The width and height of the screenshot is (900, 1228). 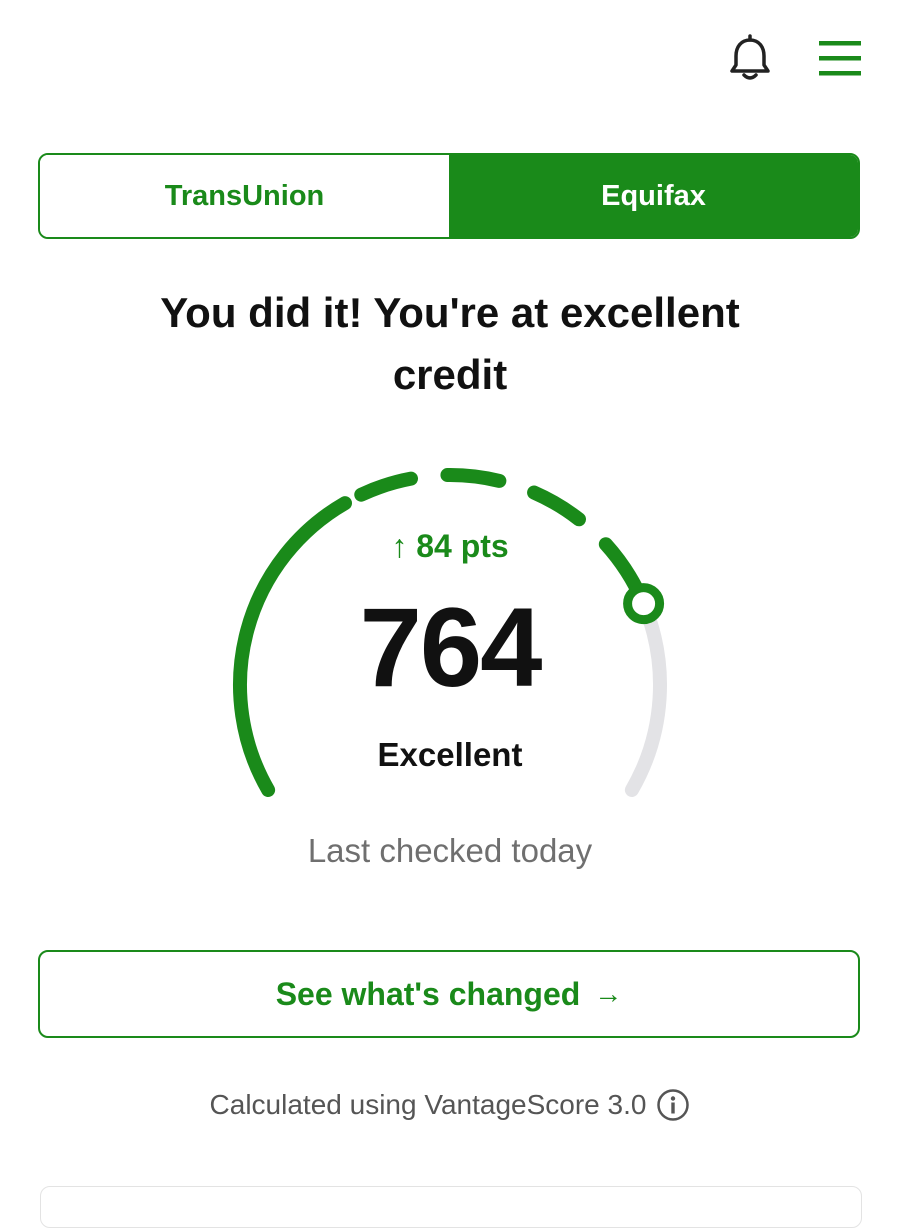 I want to click on see-whats-changed-button: See what's changed →, so click(x=449, y=994).